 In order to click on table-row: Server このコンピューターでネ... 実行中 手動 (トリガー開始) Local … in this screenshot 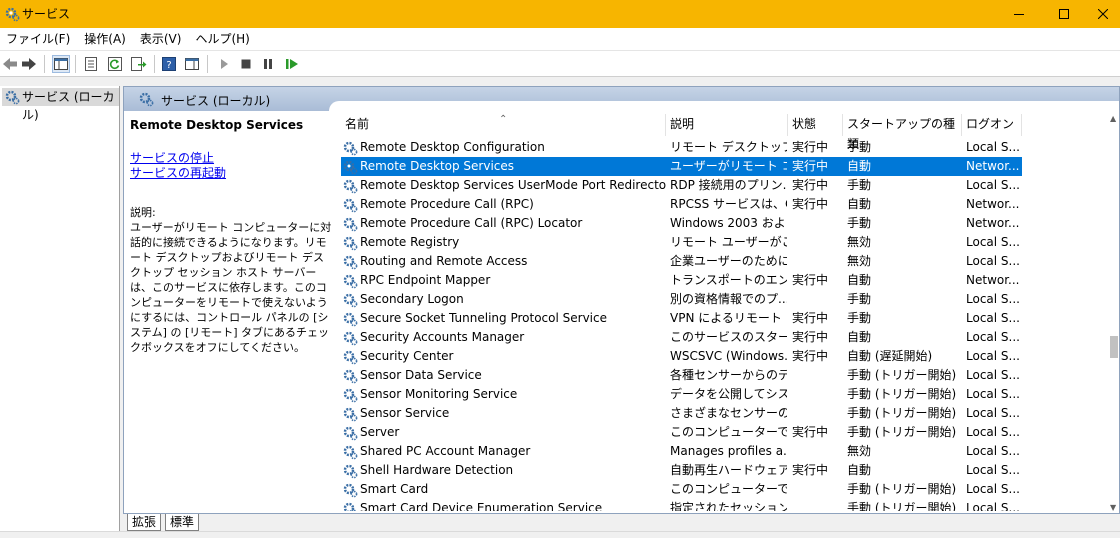, I will do `click(681, 432)`.